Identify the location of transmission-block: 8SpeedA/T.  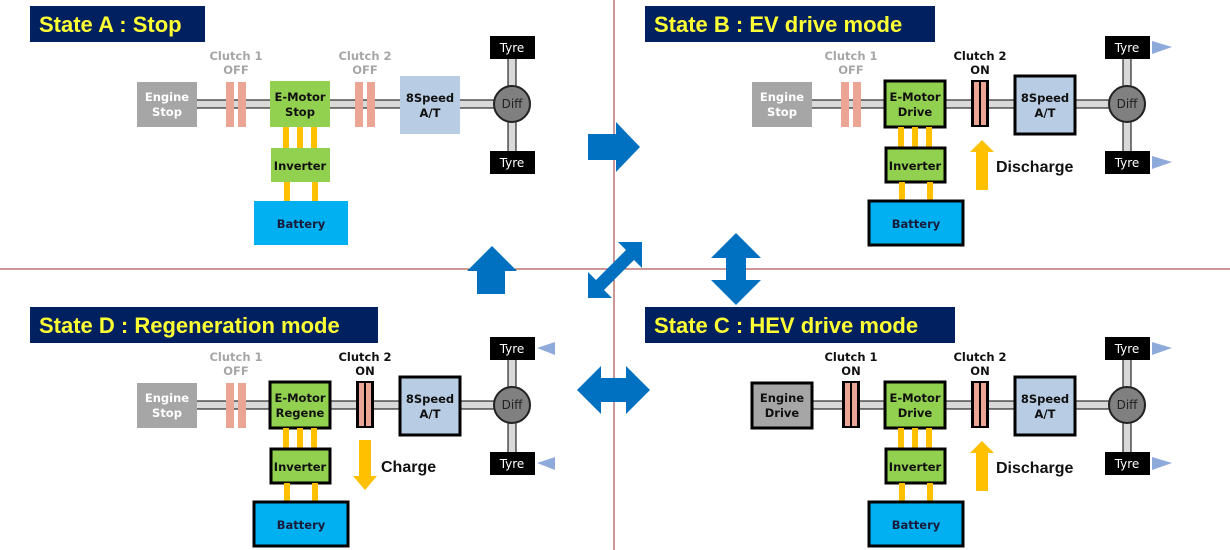
(430, 105).